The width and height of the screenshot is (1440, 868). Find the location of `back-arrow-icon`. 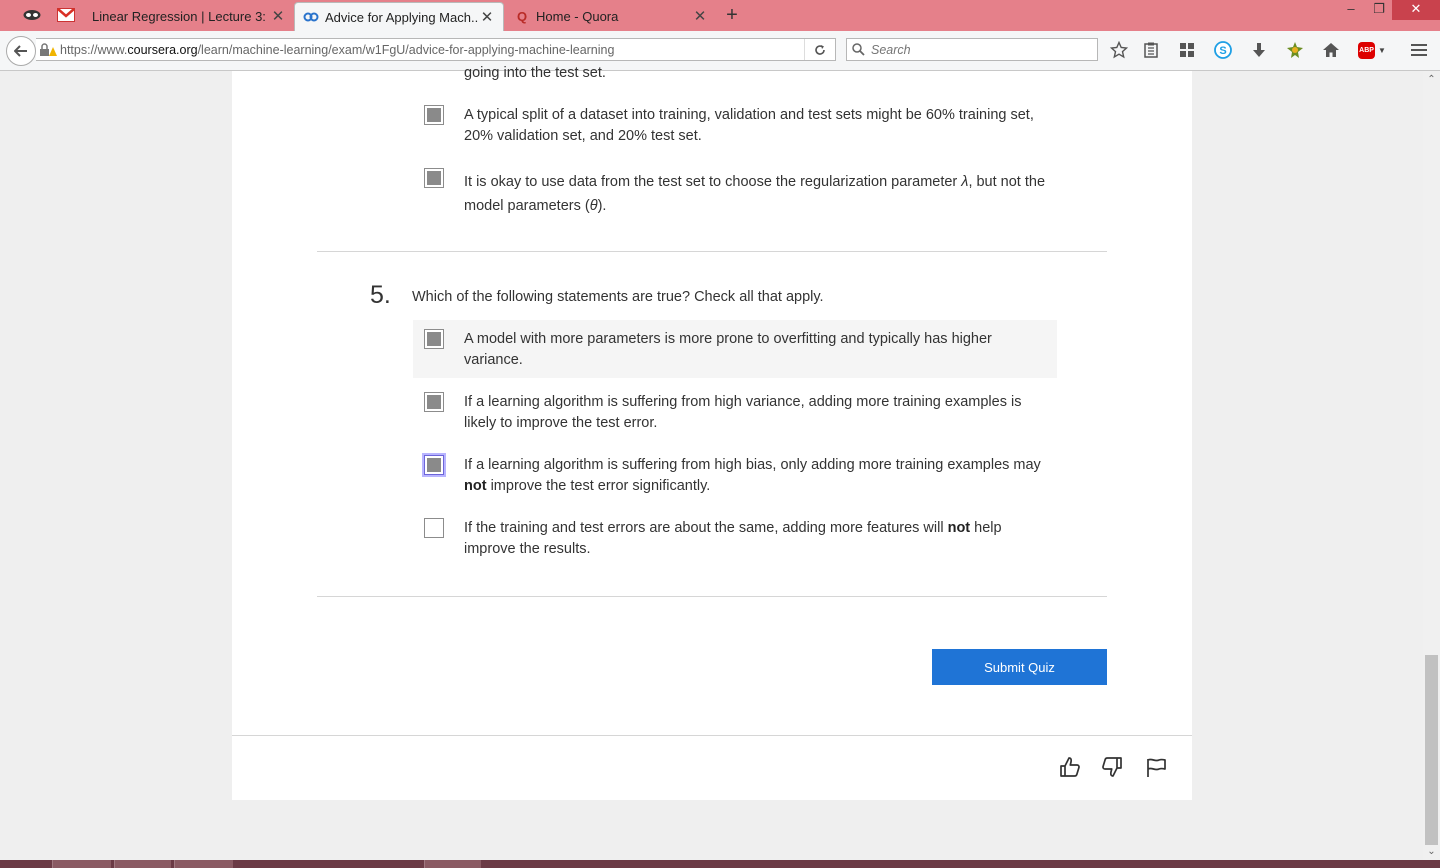

back-arrow-icon is located at coordinates (20, 51).